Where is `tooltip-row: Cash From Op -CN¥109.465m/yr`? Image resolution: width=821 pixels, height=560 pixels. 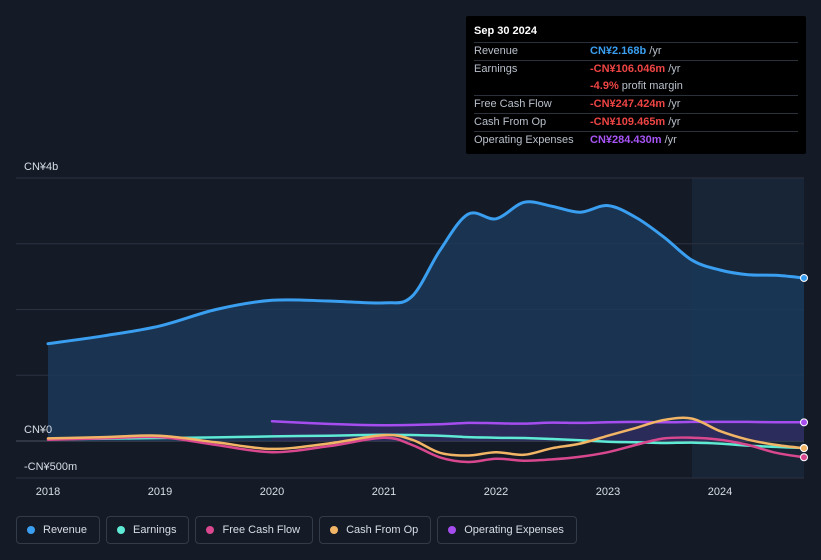
tooltip-row: Cash From Op -CN¥109.465m/yr is located at coordinates (636, 122).